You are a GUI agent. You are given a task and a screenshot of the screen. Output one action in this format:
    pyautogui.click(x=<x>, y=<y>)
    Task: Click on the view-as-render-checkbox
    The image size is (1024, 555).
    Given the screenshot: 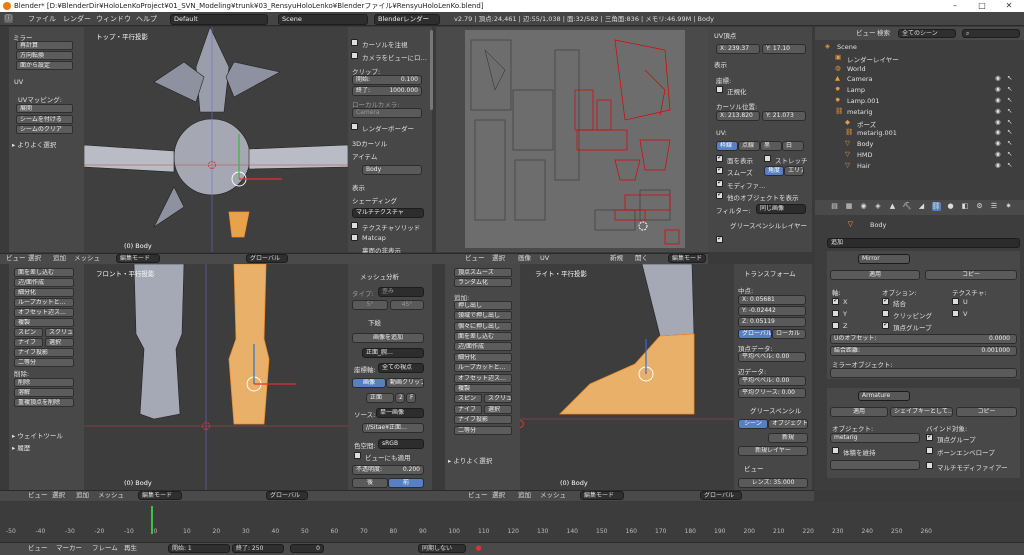 What is the action you would take?
    pyautogui.click(x=357, y=455)
    